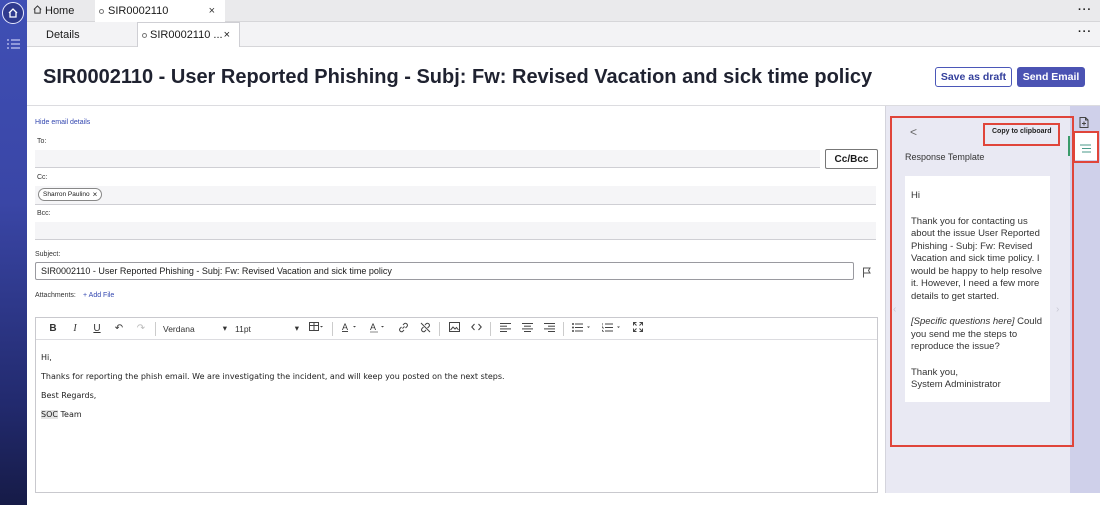 The image size is (1100, 505). Describe the element at coordinates (69, 414) in the screenshot. I see `body-text-fragment: Team` at that location.